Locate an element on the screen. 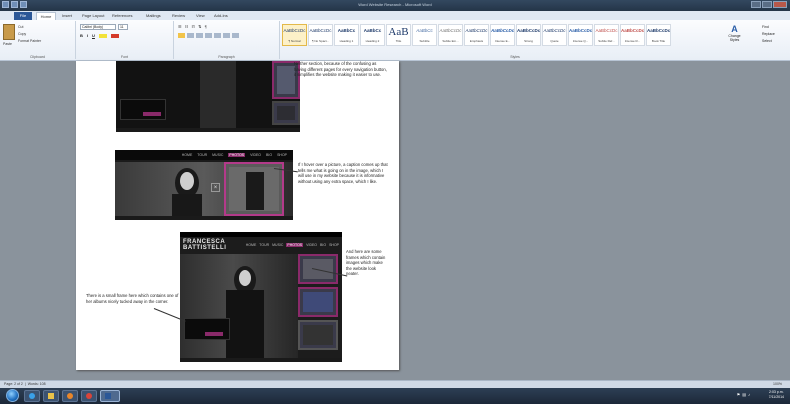 The height and width of the screenshot is (404, 790). style-heading-2: AaBbCc Heading 2 is located at coordinates (372, 35).